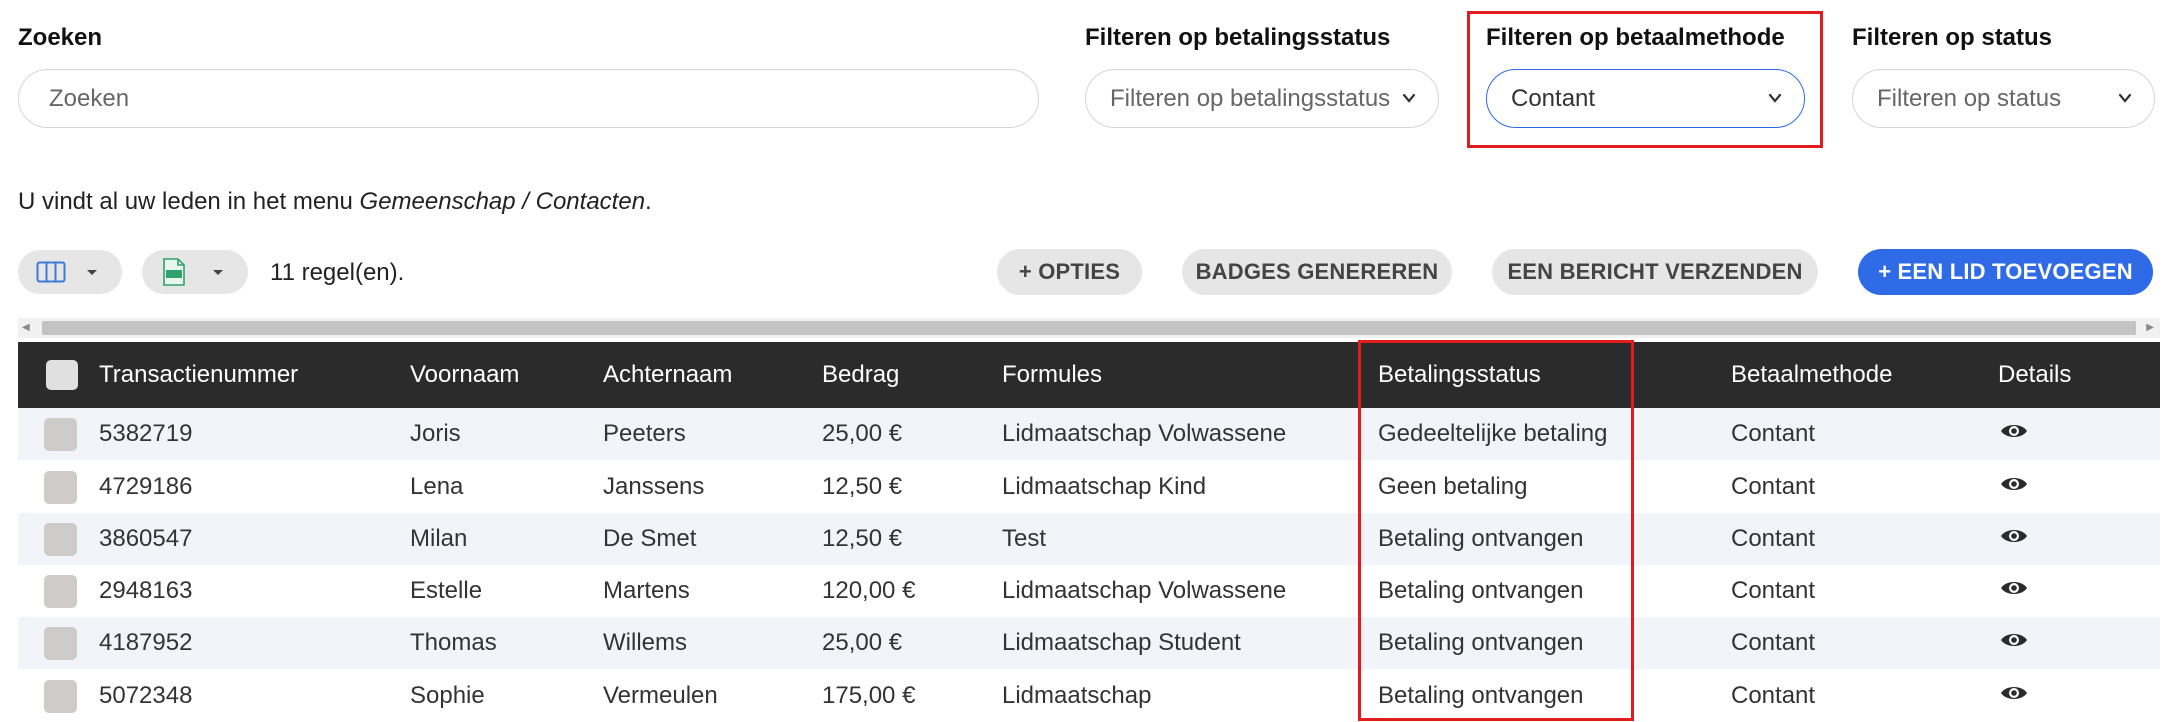  What do you see at coordinates (646, 590) in the screenshot?
I see `cell-last-name: Martens` at bounding box center [646, 590].